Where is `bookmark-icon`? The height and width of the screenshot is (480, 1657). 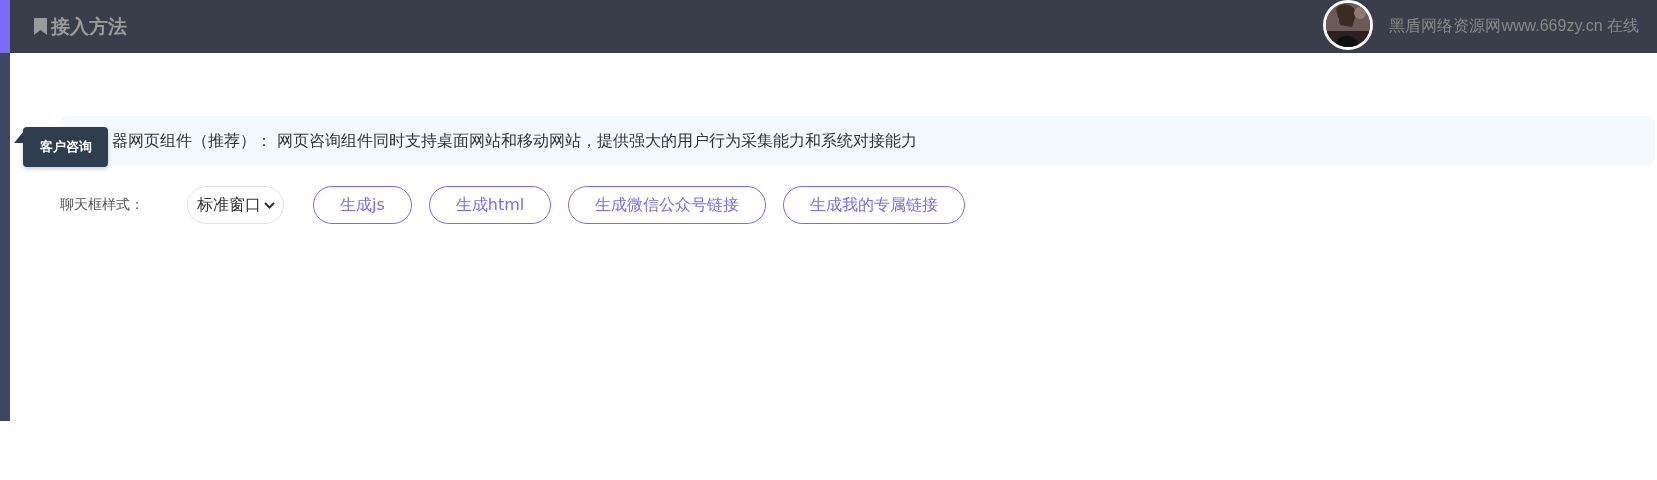 bookmark-icon is located at coordinates (40, 26).